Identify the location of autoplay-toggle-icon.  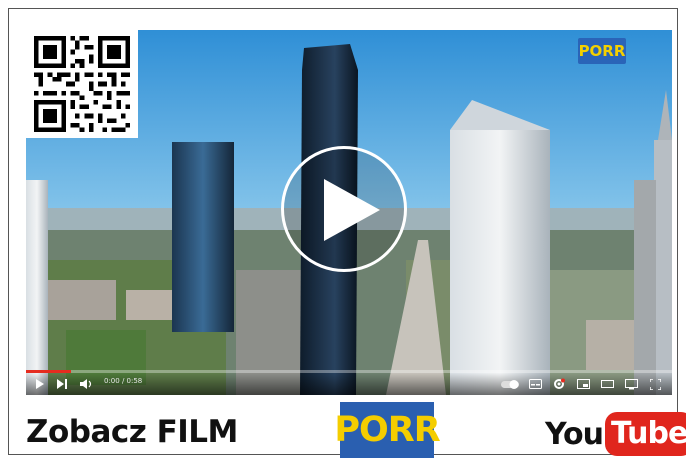
(510, 384).